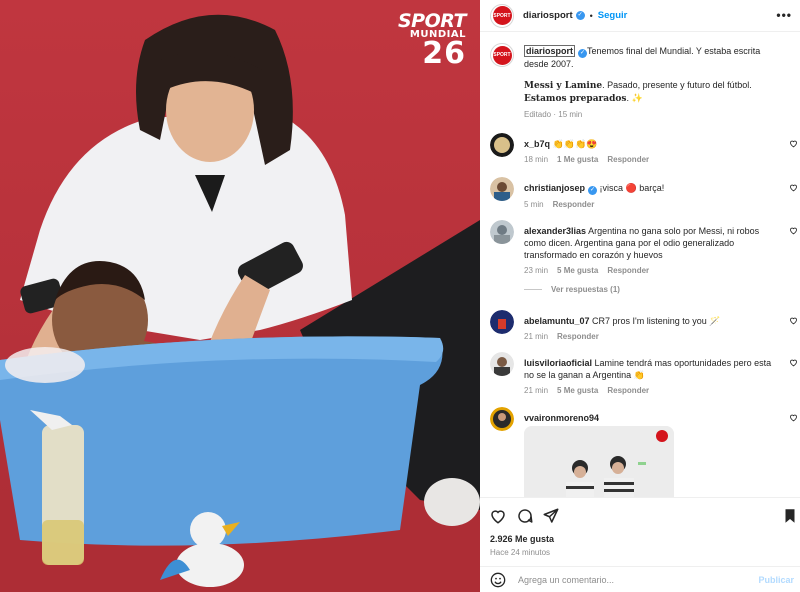 This screenshot has height=592, width=800. I want to click on avatar-text: SPORT, so click(502, 15).